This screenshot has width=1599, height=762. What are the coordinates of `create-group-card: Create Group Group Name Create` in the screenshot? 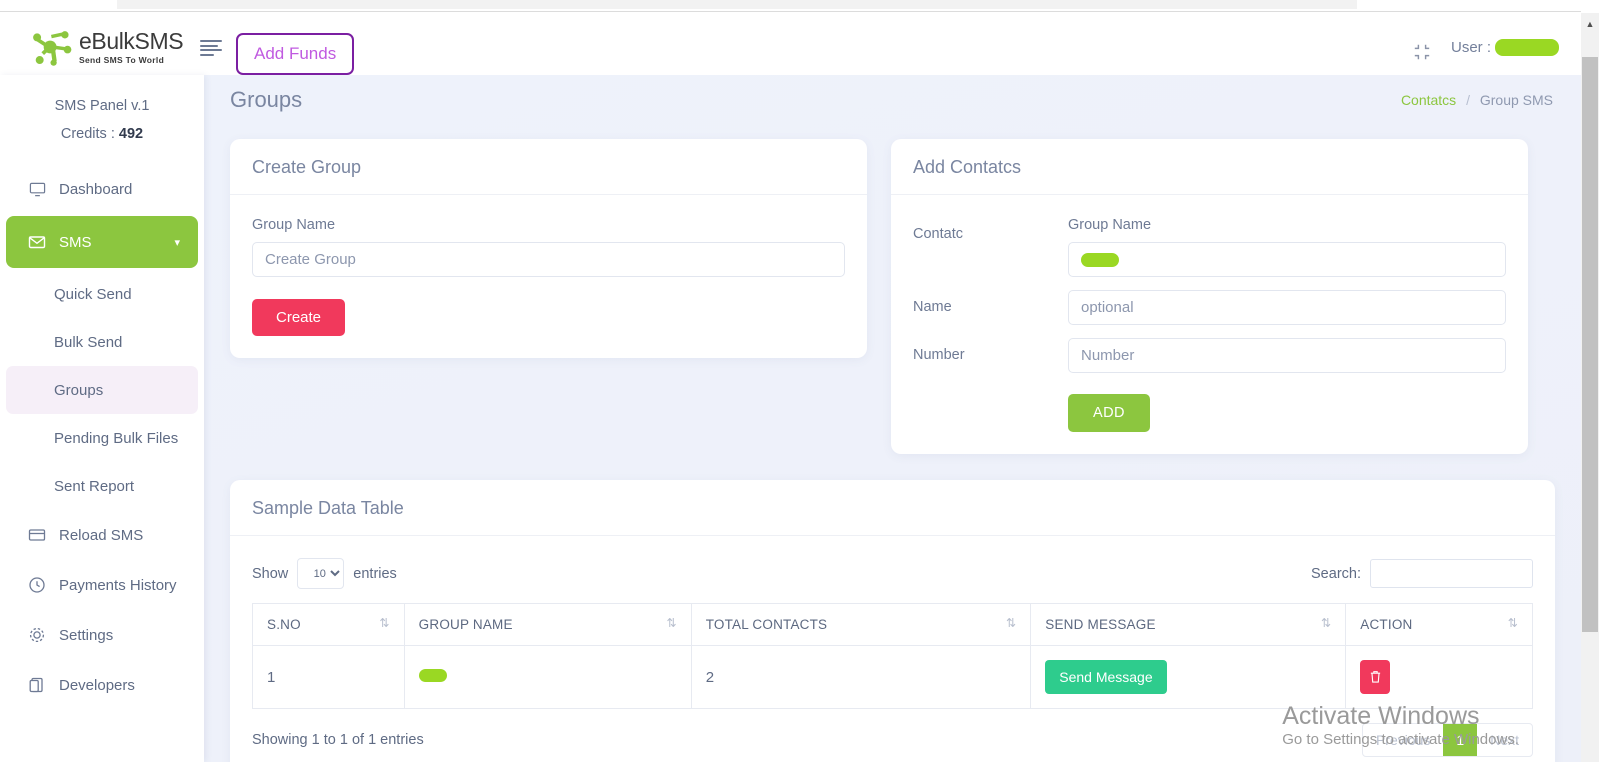 It's located at (548, 248).